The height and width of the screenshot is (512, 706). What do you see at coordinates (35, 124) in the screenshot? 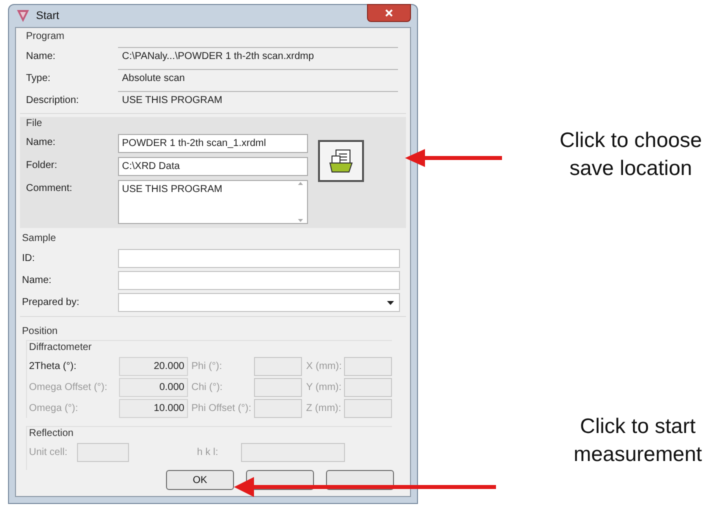
I see `group-title: File` at bounding box center [35, 124].